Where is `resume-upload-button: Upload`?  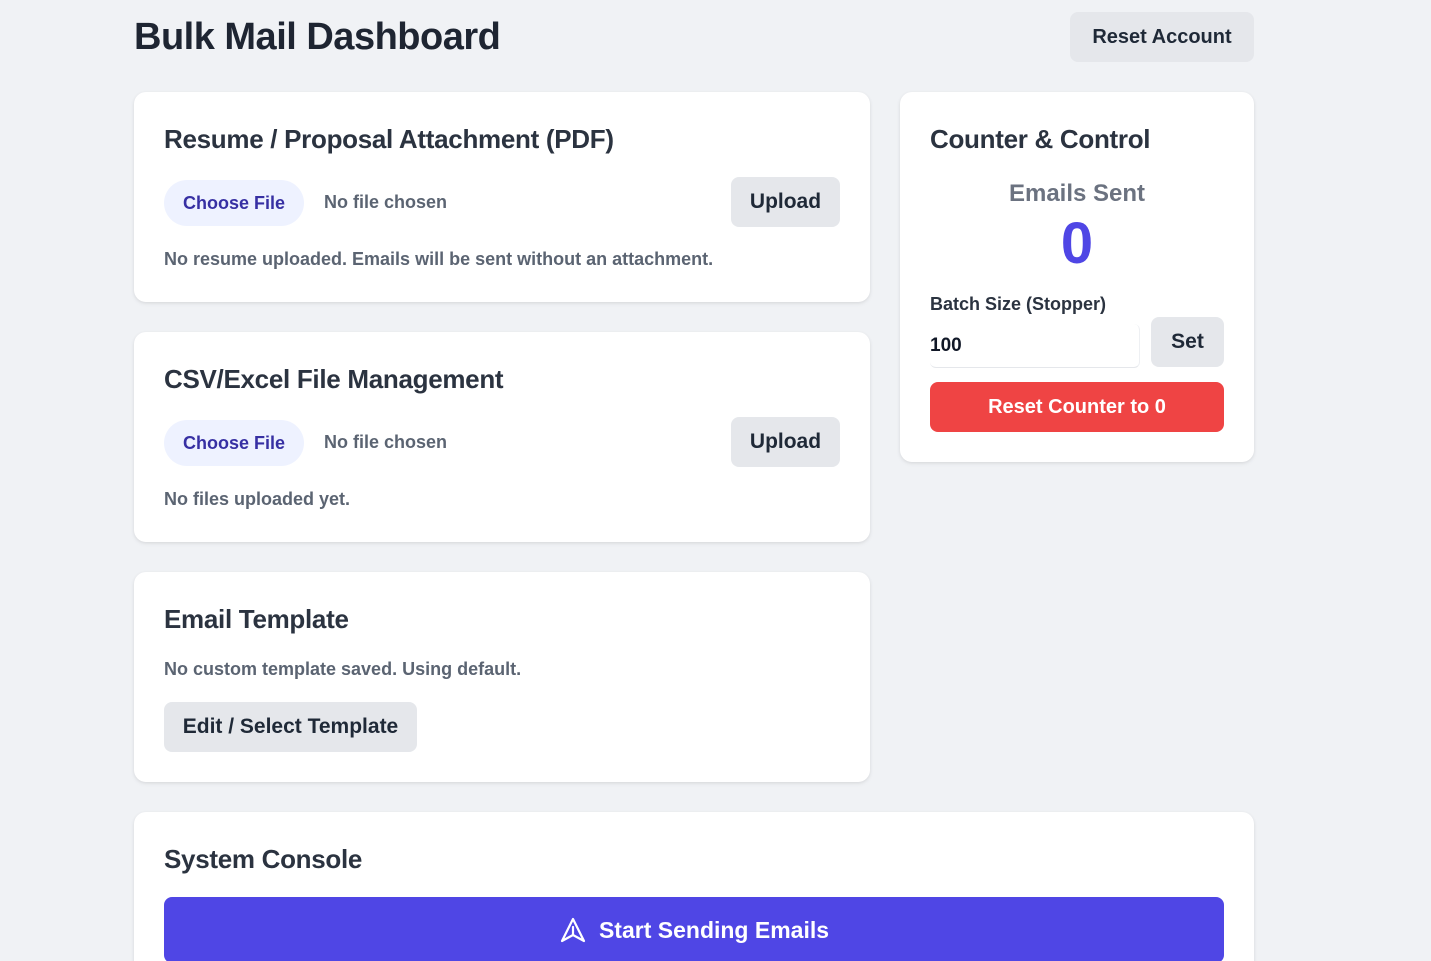 resume-upload-button: Upload is located at coordinates (785, 202).